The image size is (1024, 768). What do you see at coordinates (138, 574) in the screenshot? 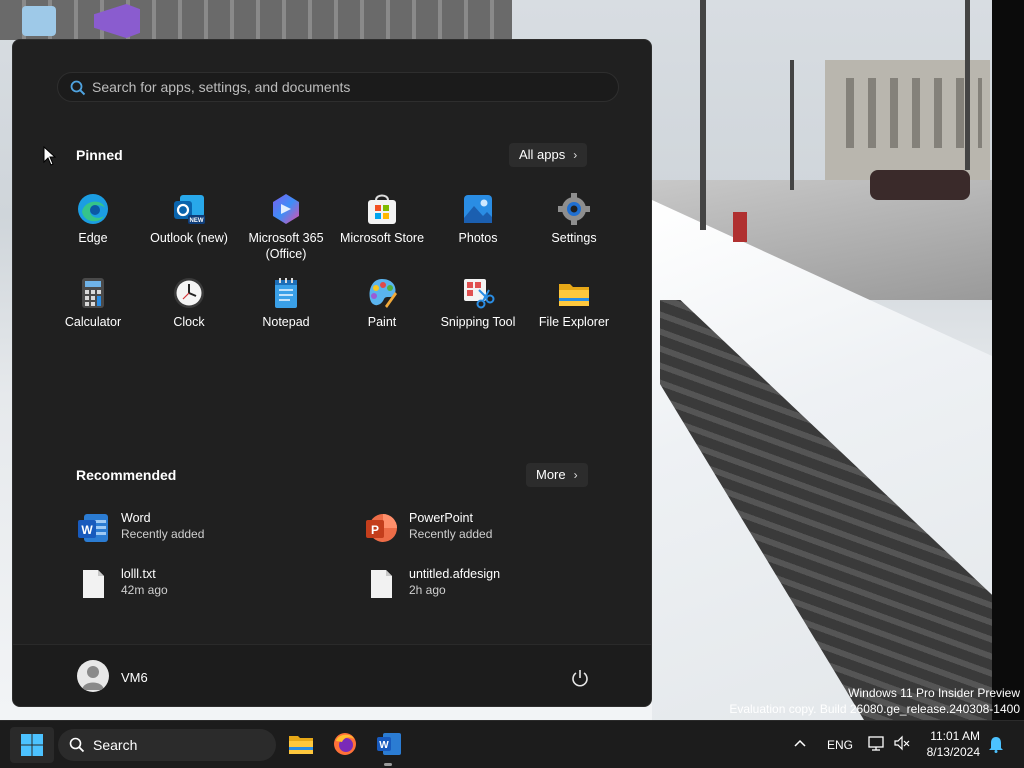
I see `recommended-item-name: lolll.txt` at bounding box center [138, 574].